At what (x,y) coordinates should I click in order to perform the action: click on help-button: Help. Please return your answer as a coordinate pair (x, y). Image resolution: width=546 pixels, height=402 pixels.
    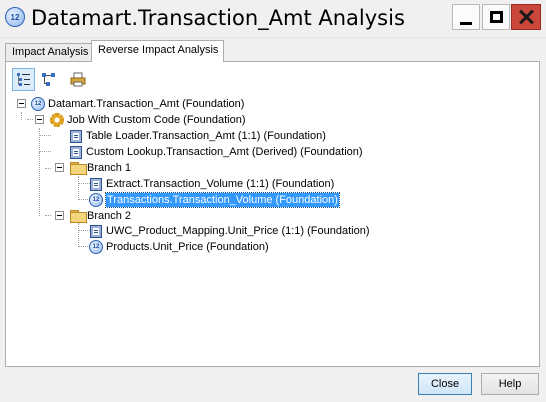
    Looking at the image, I should click on (510, 384).